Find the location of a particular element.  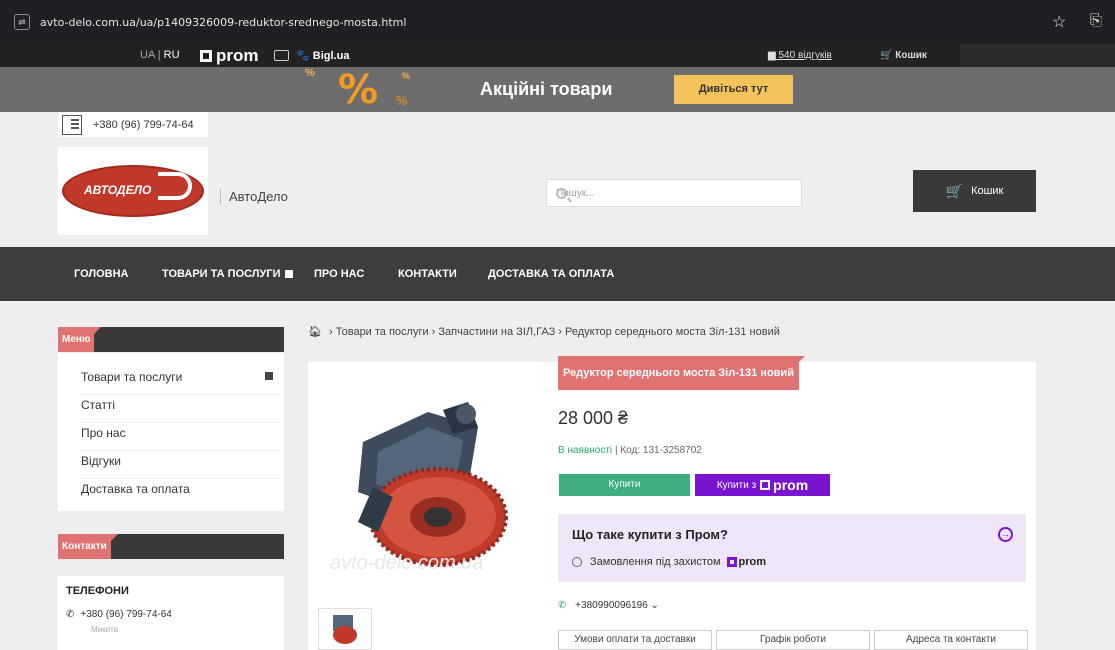

product-thumbnail is located at coordinates (345, 629).